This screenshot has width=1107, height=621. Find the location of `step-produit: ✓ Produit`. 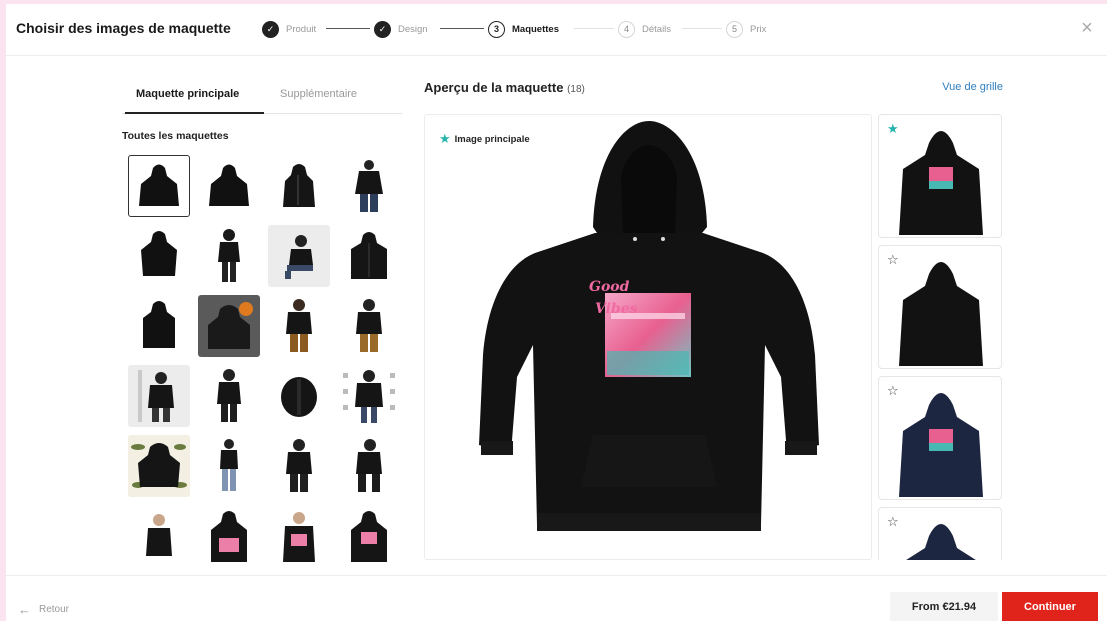

step-produit: ✓ Produit is located at coordinates (289, 29).